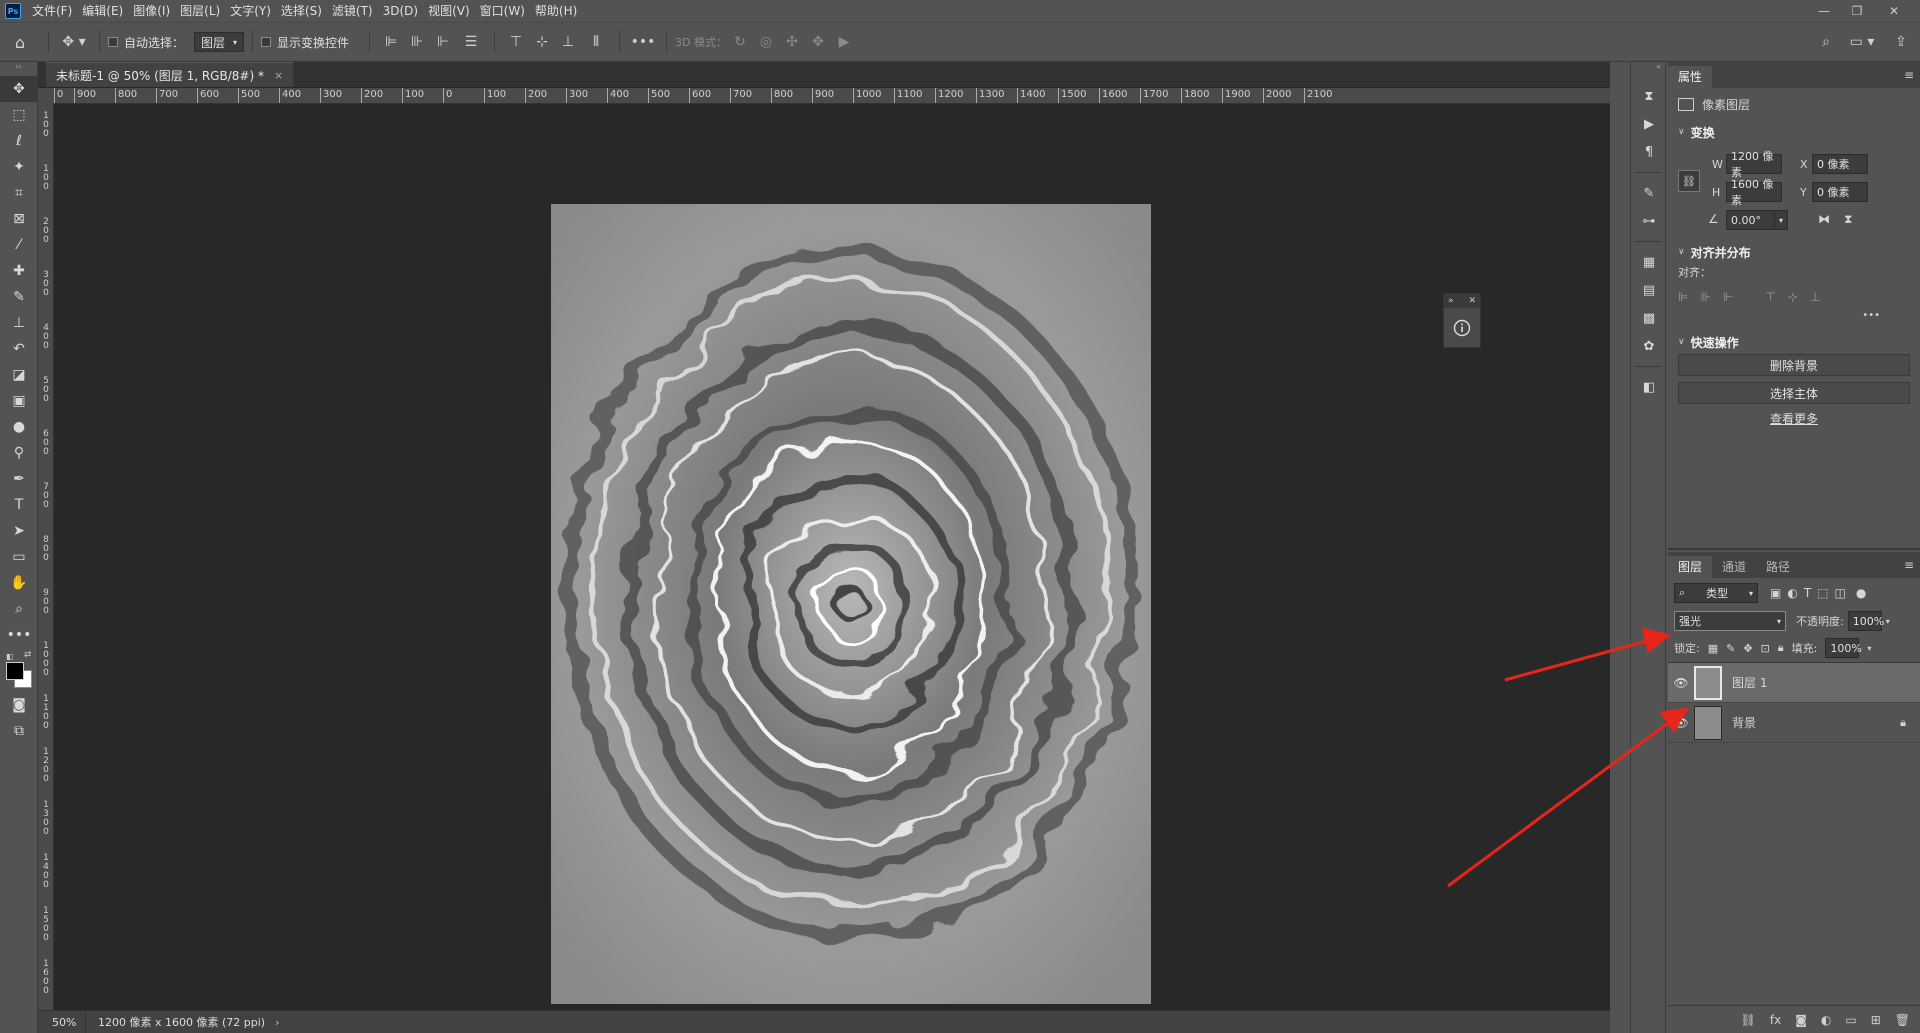 The width and height of the screenshot is (1920, 1033). What do you see at coordinates (516, 42) in the screenshot?
I see `align-top-icon: ⊤` at bounding box center [516, 42].